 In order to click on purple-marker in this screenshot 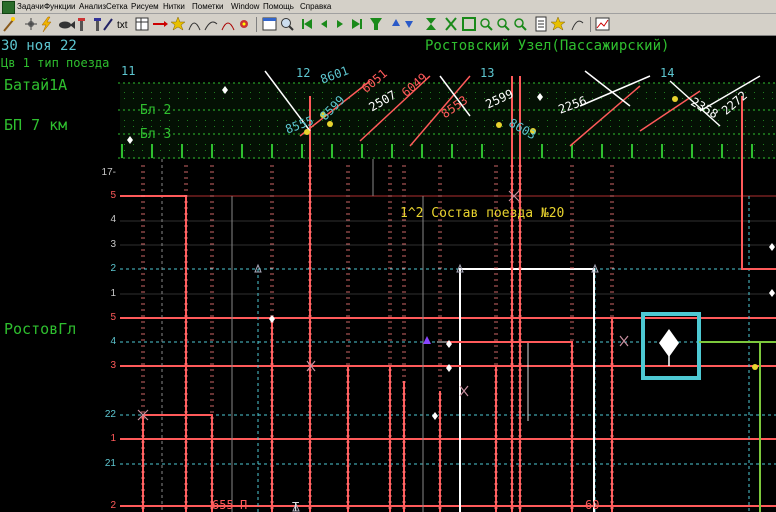, I will do `click(427, 340)`.